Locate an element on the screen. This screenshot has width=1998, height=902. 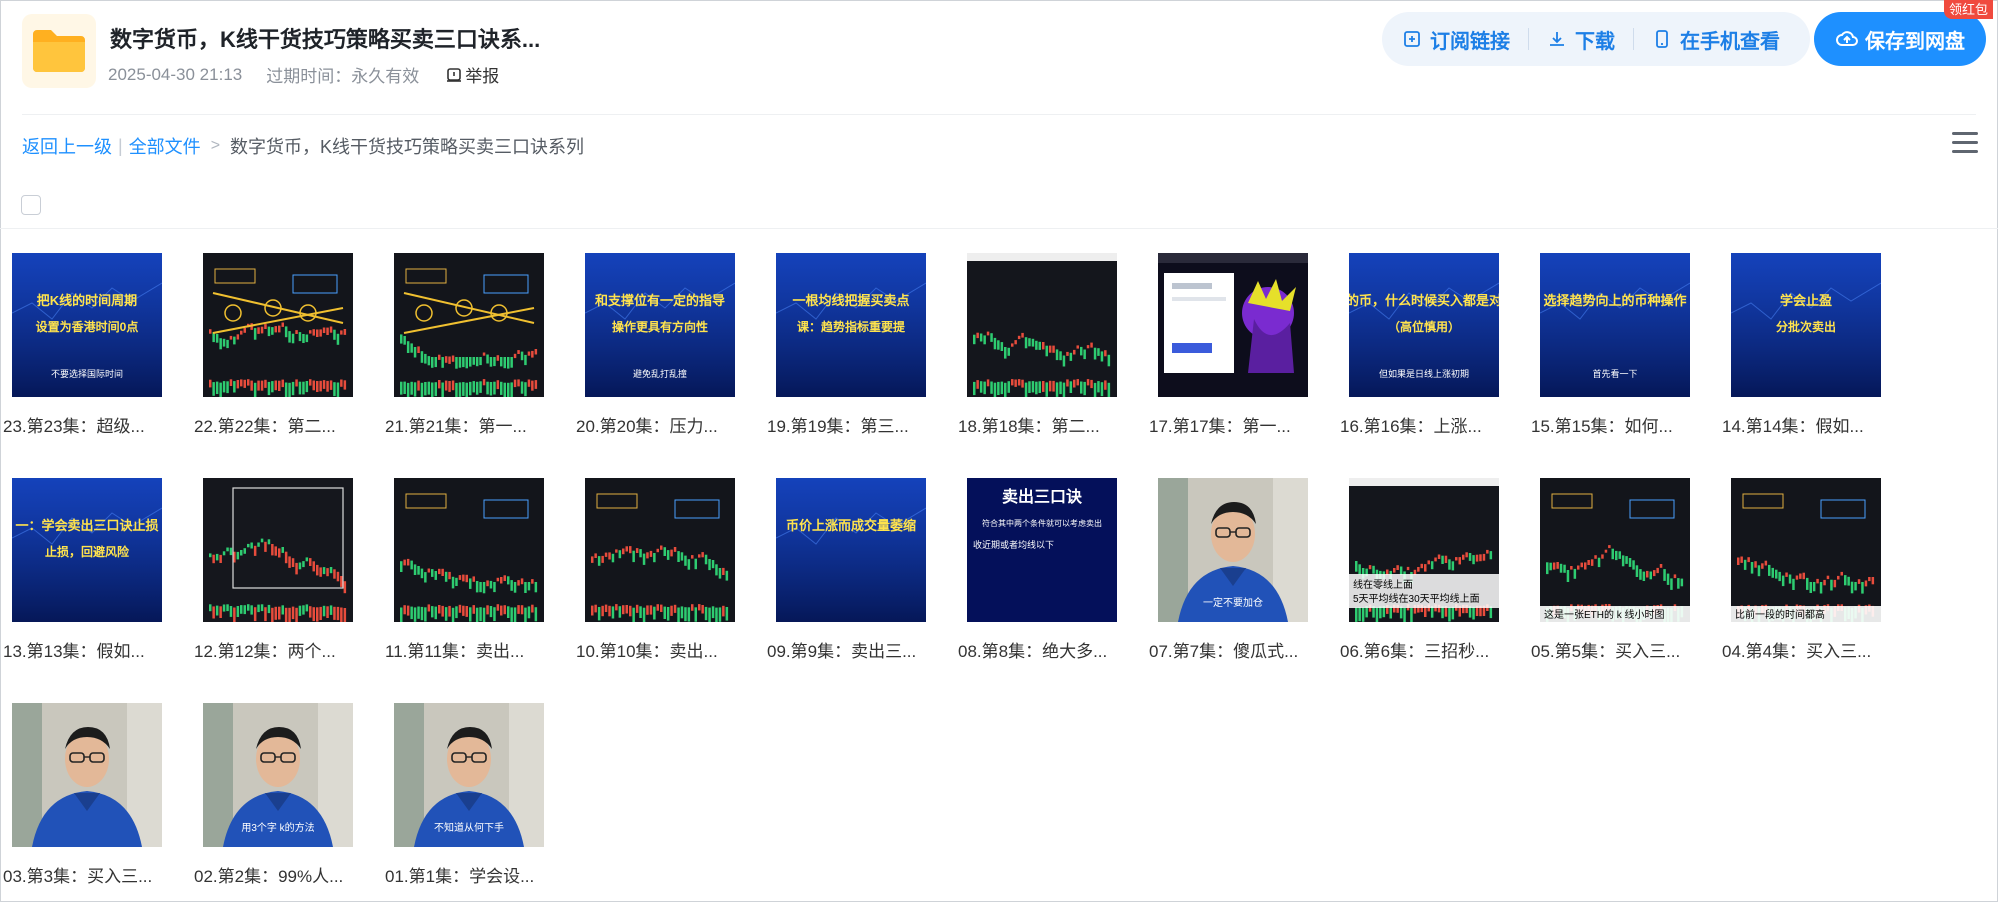
subscribe-label: 订阅链接 is located at coordinates (1470, 41).